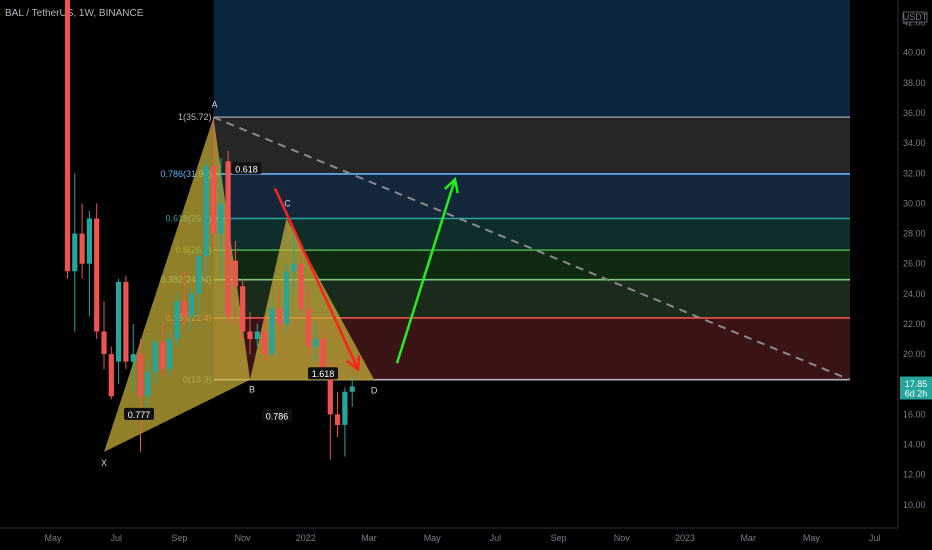  I want to click on ratio-label: 0.777, so click(139, 415).